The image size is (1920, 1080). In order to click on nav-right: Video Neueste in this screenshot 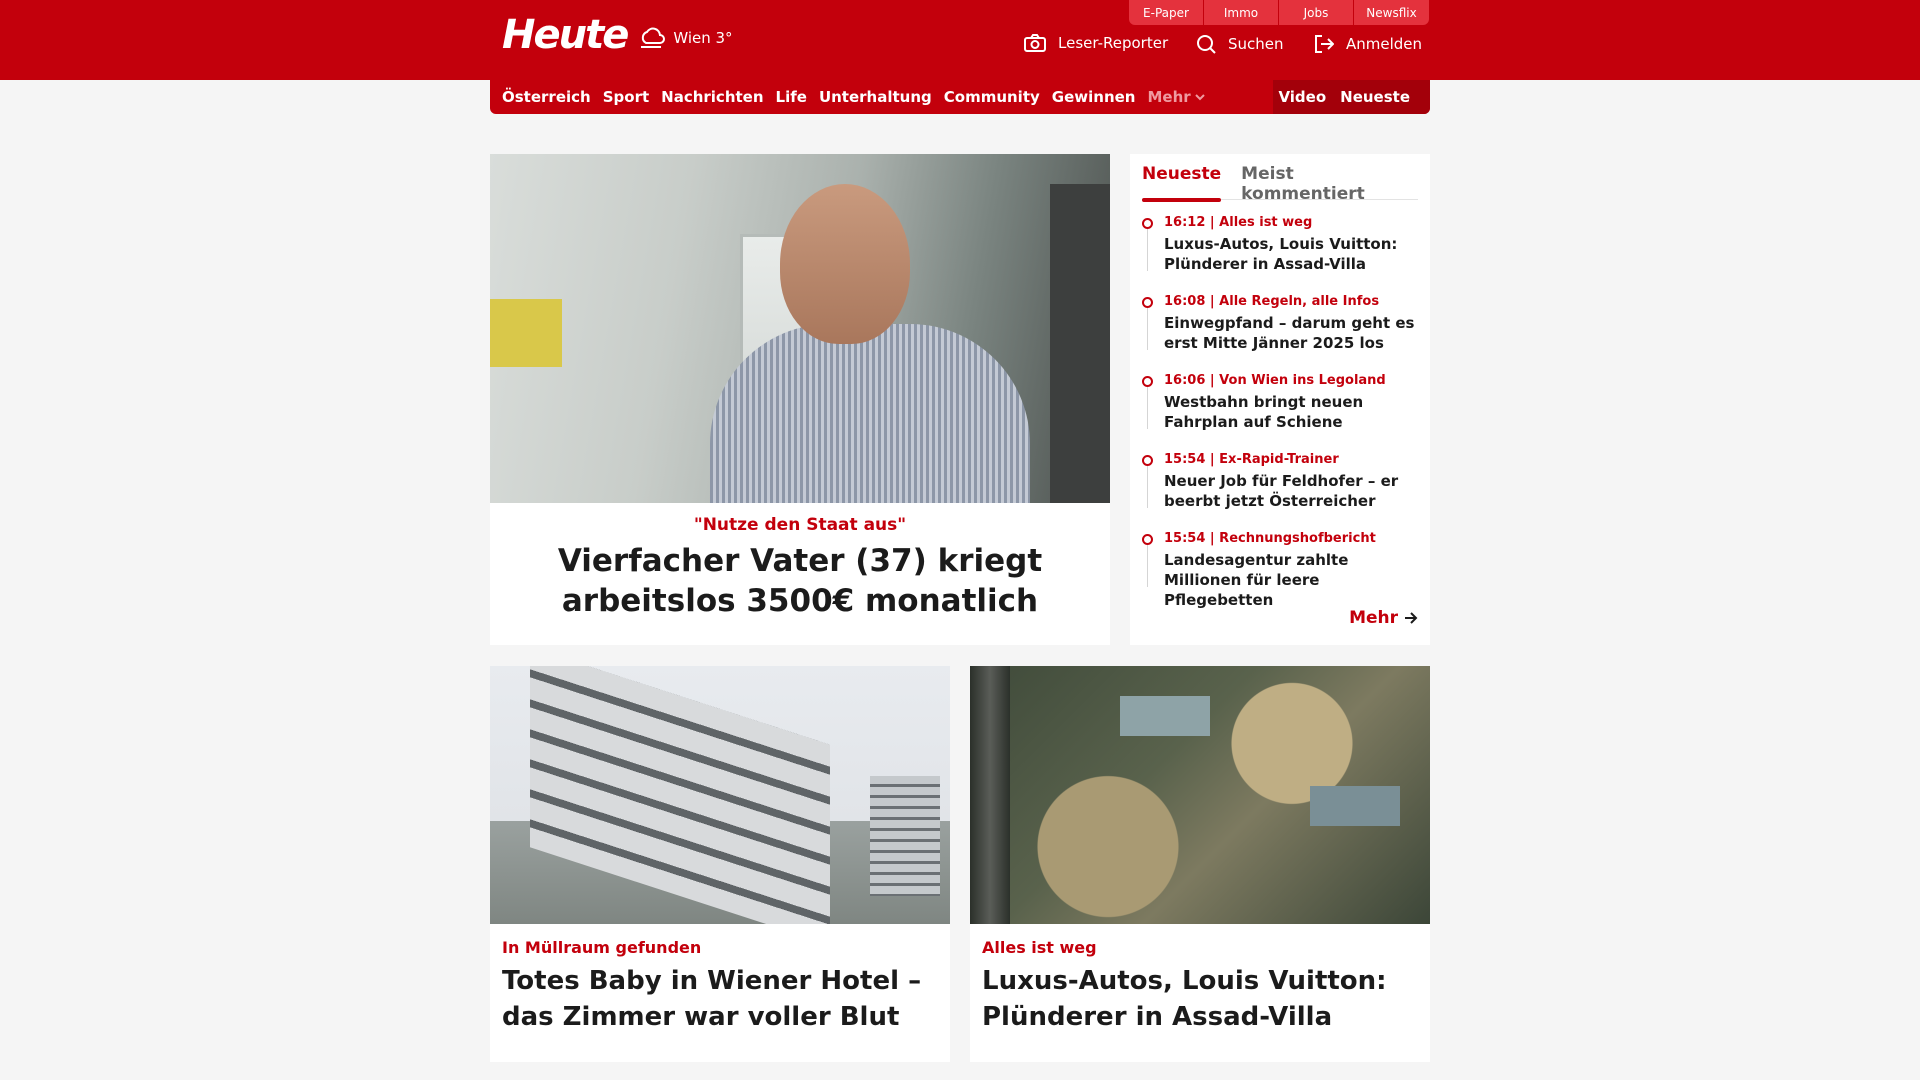, I will do `click(1351, 97)`.